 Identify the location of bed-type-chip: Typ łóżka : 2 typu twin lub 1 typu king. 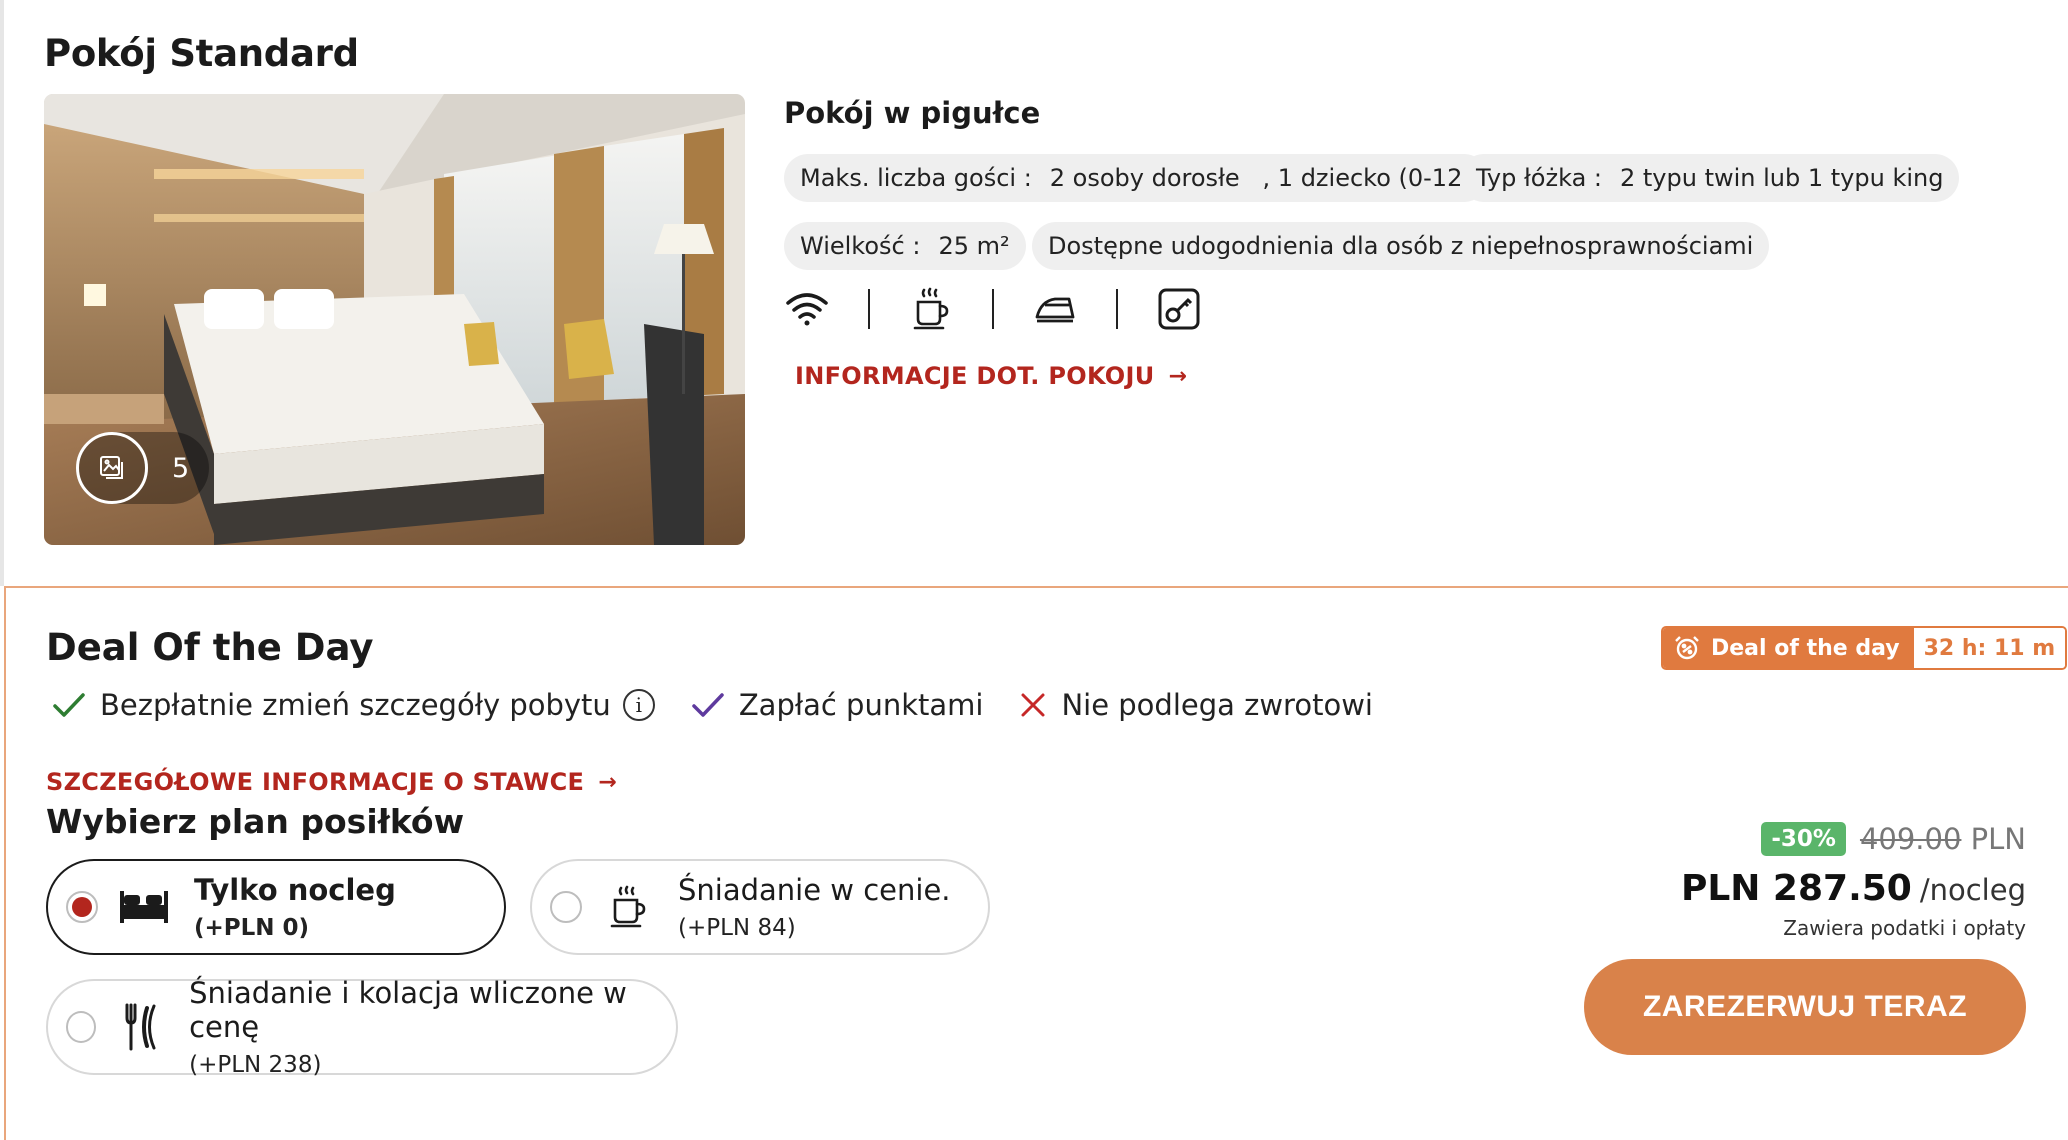
(1710, 178).